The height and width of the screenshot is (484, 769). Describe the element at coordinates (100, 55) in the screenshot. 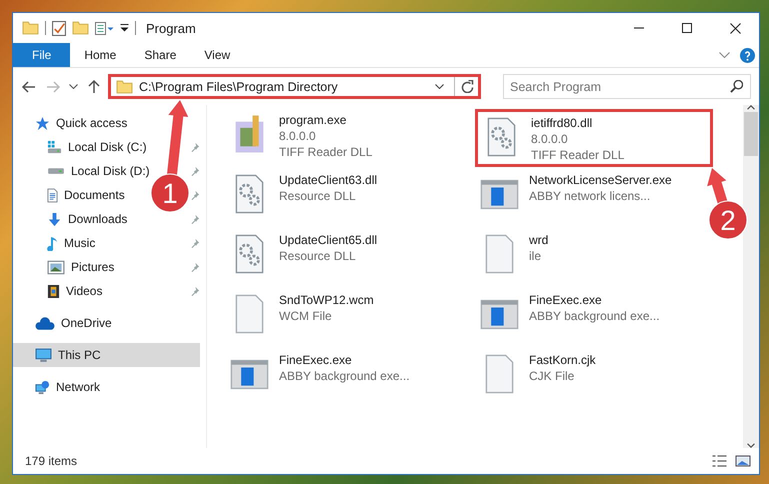

I see `ribbon-tab: Home` at that location.